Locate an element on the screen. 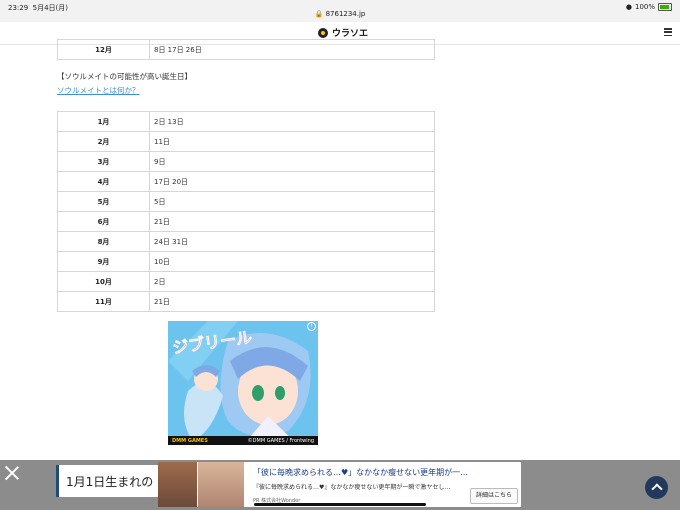  days-cell: 5日 is located at coordinates (292, 201).